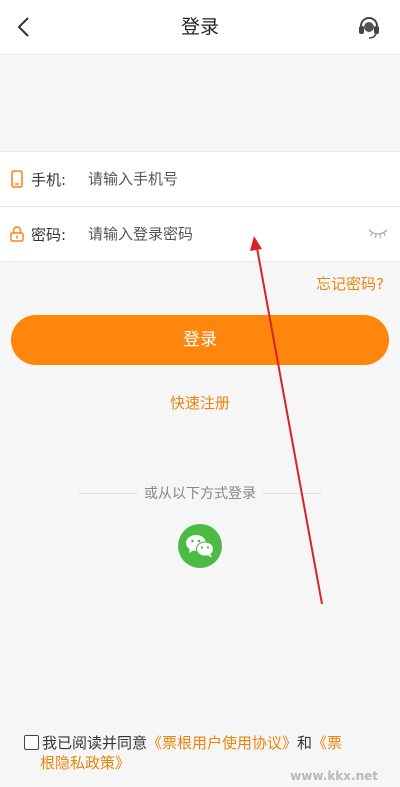 Image resolution: width=400 pixels, height=787 pixels. I want to click on lock-icon, so click(17, 234).